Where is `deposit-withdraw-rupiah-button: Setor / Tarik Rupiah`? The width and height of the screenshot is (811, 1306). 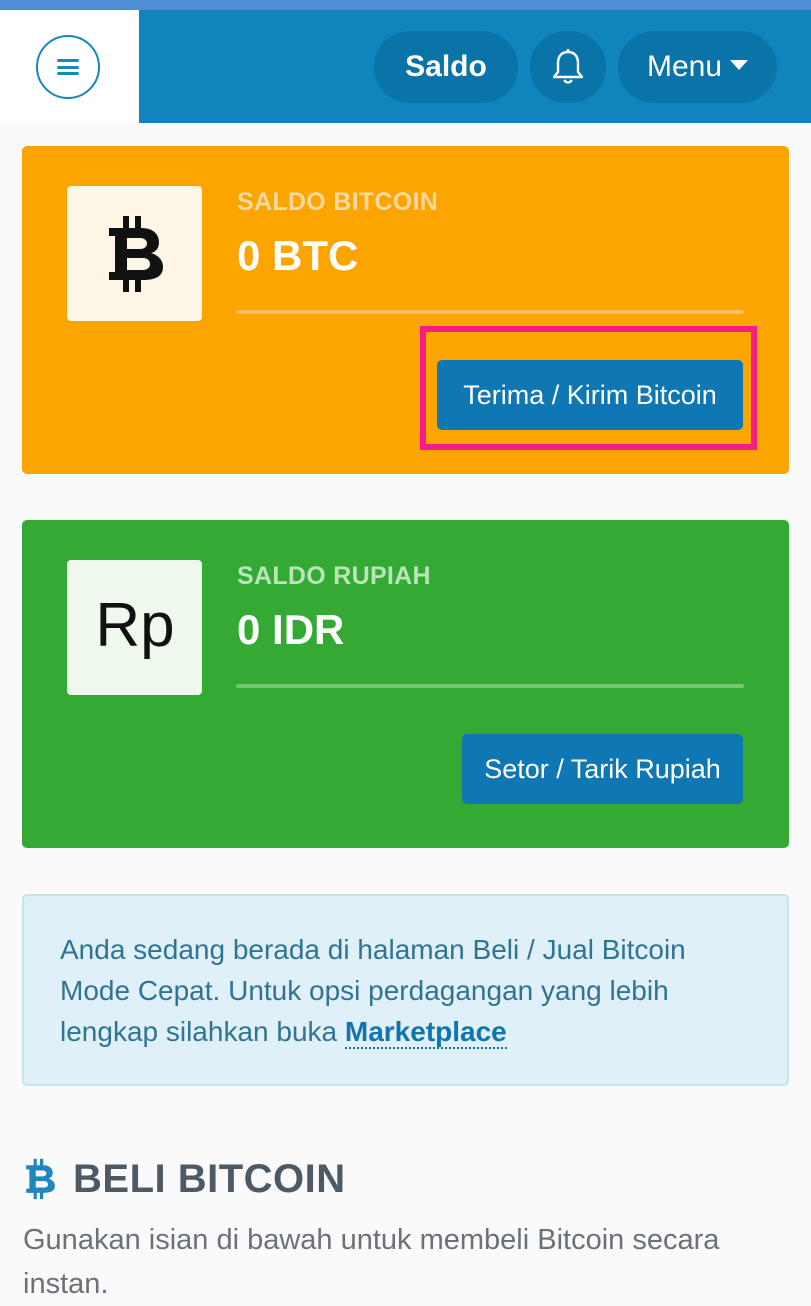 deposit-withdraw-rupiah-button: Setor / Tarik Rupiah is located at coordinates (602, 769).